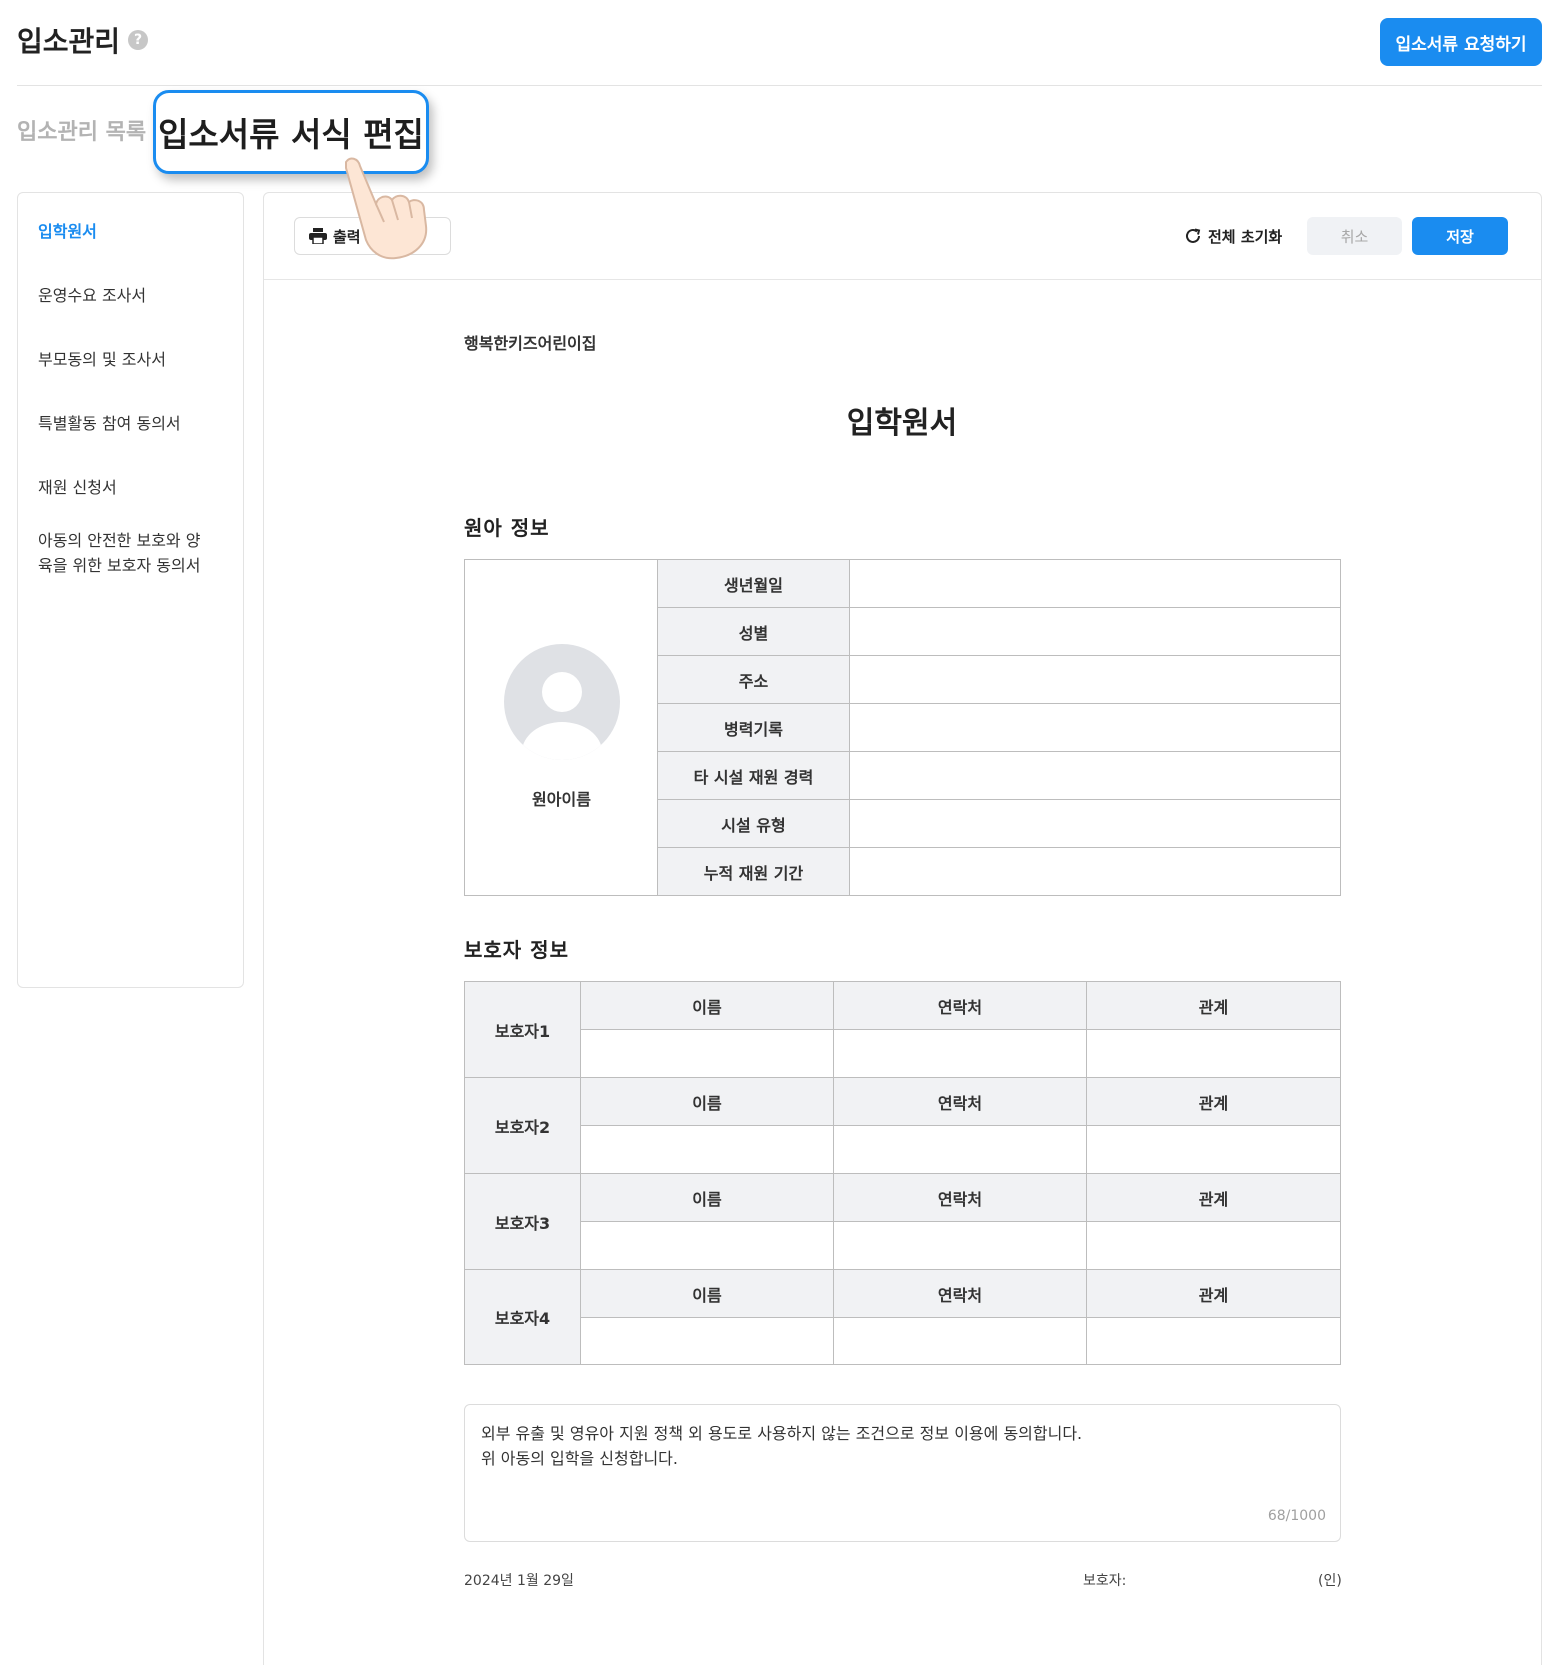  Describe the element at coordinates (128, 359) in the screenshot. I see `sidebar-item-parent-consent: 부모동의 및 조사서` at that location.